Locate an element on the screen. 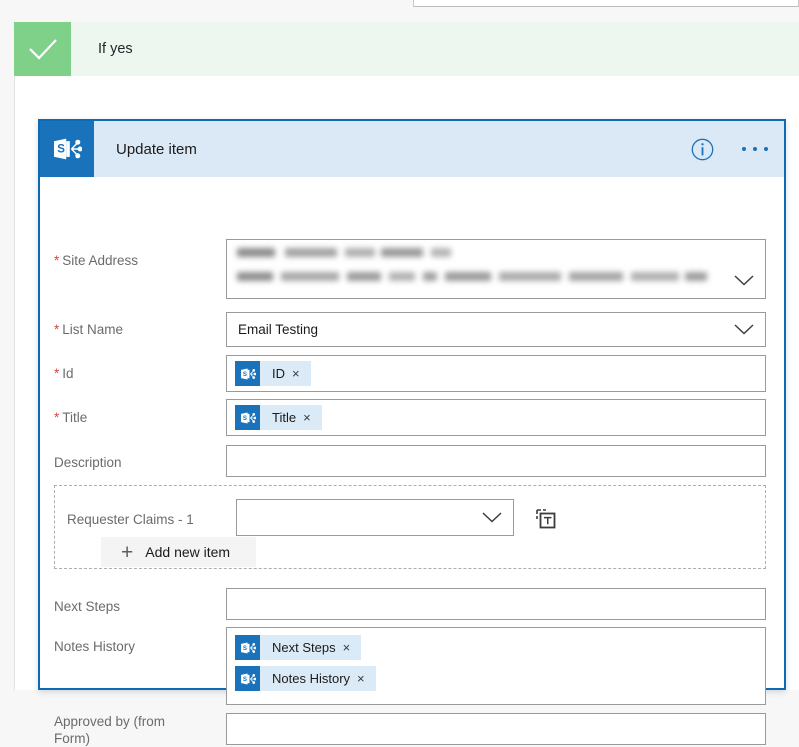  notes-history-input: S Next Steps × S Notes History × is located at coordinates (496, 666).